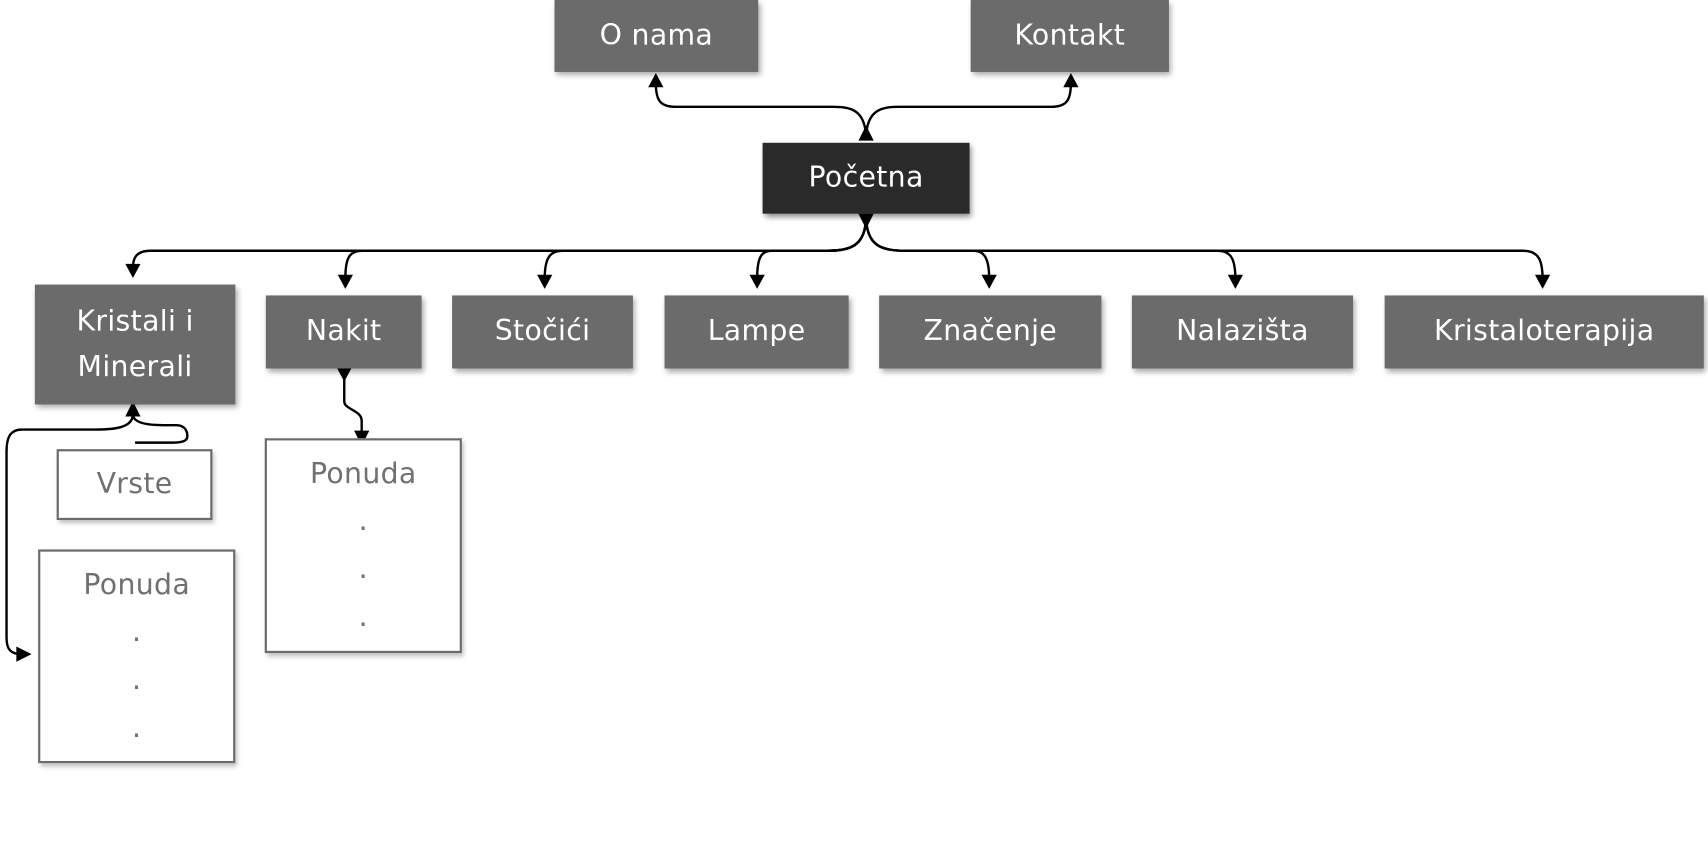 The height and width of the screenshot is (842, 1708). What do you see at coordinates (135, 321) in the screenshot?
I see `node-kristali-label-line1: Kristali i` at bounding box center [135, 321].